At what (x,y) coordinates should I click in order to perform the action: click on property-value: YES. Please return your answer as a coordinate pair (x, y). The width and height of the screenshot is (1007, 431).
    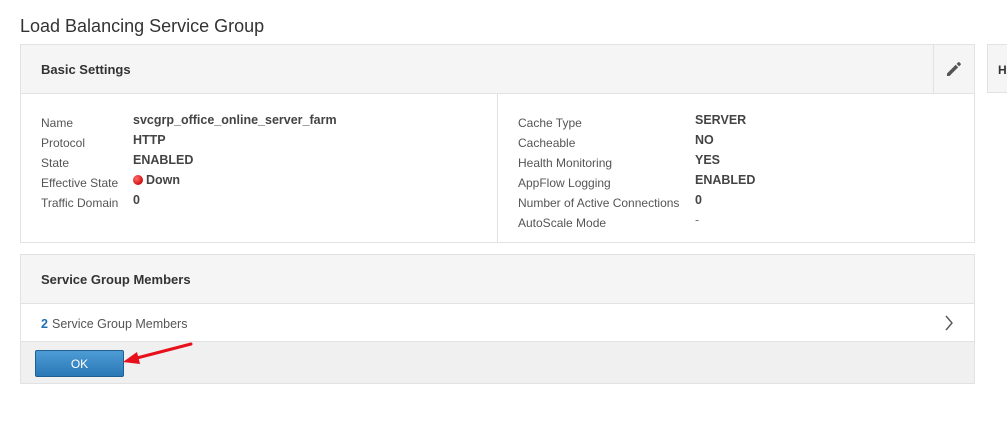
    Looking at the image, I should click on (708, 160).